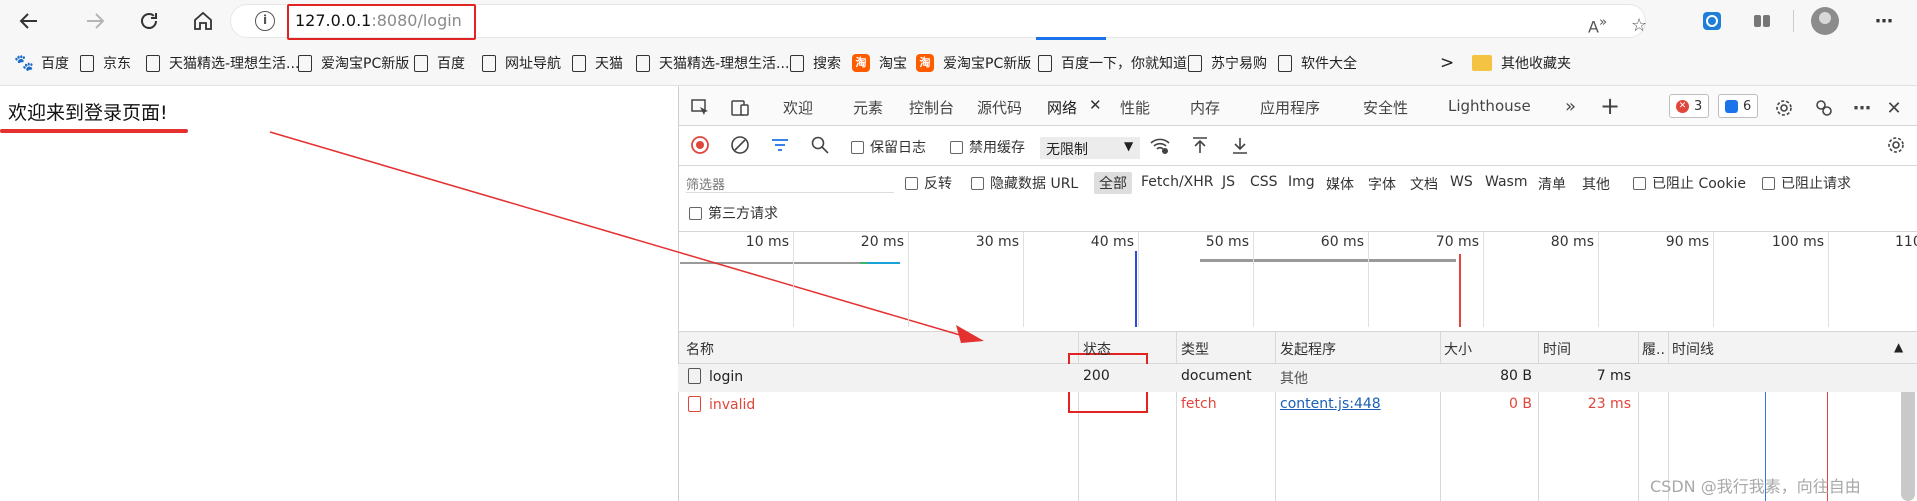 The image size is (1917, 501). I want to click on taobao-icon: 淘, so click(925, 63).